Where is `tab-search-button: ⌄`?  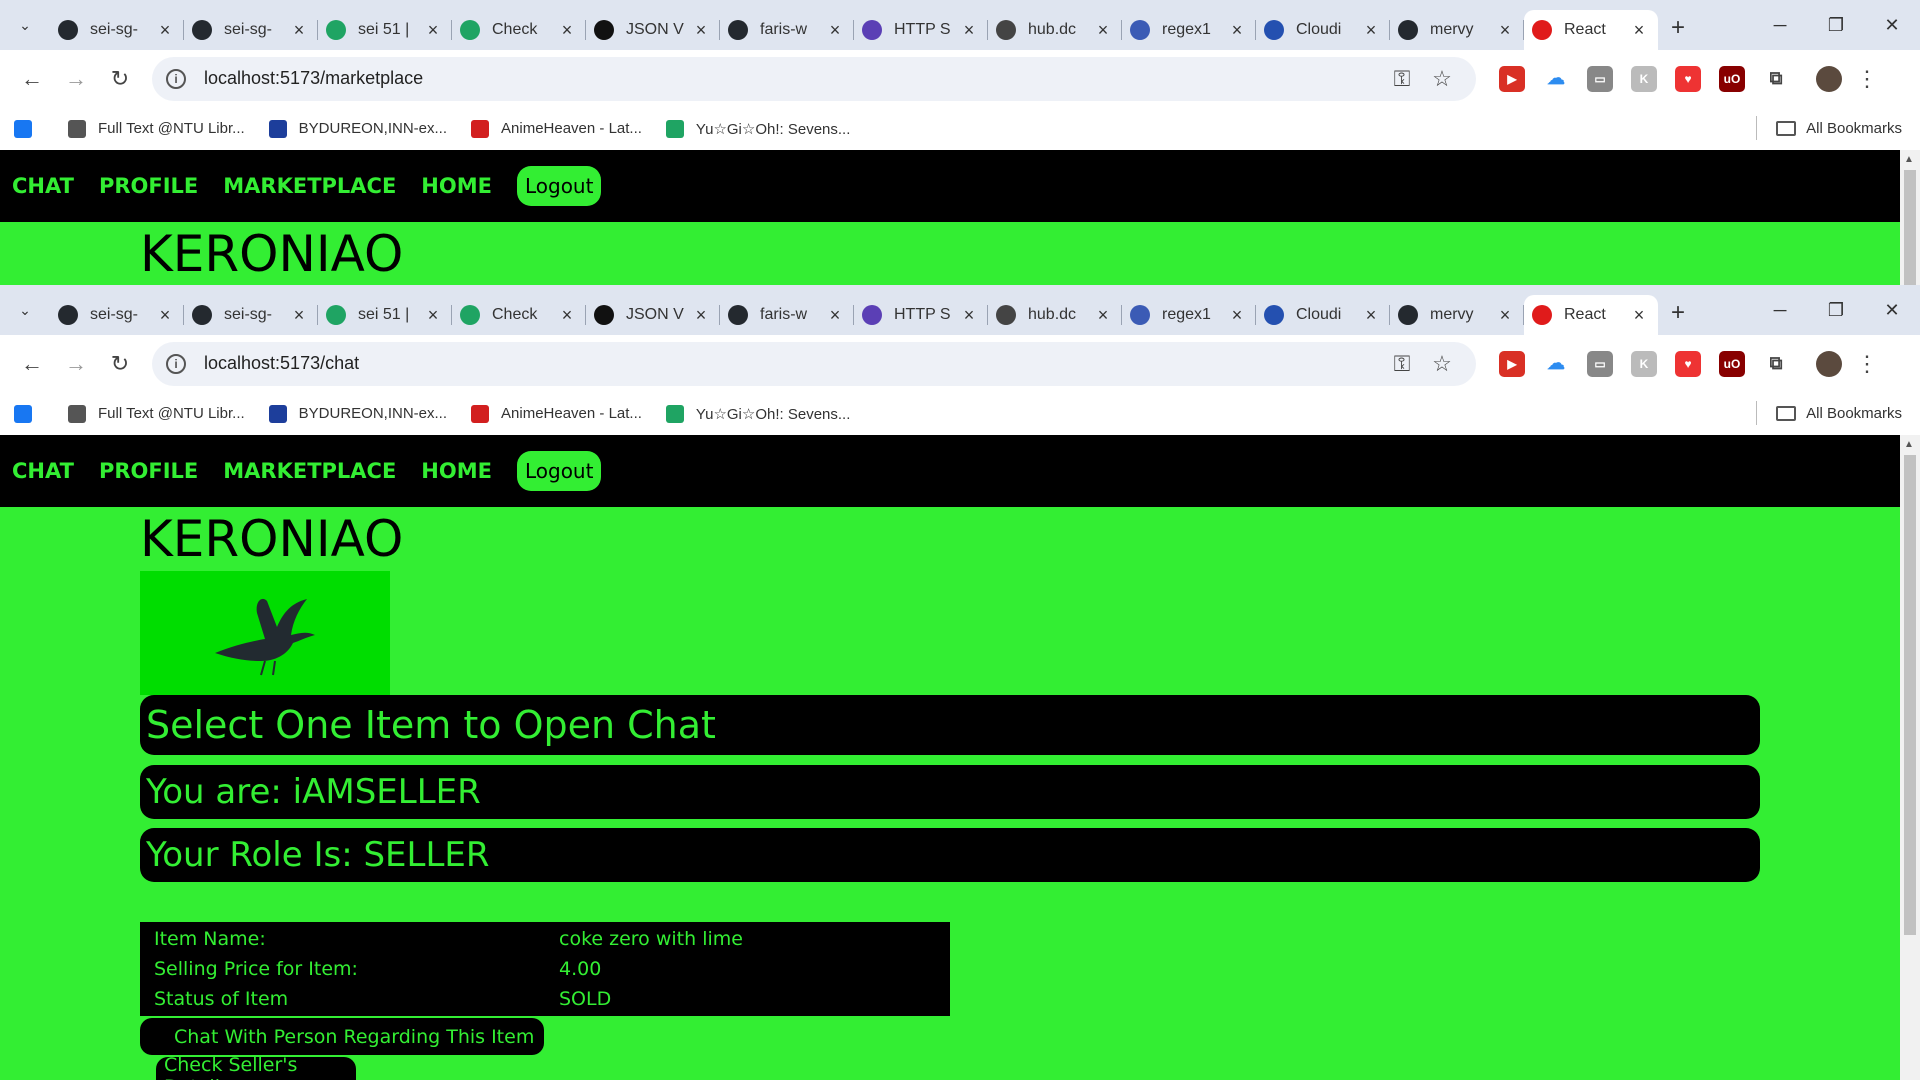
tab-search-button: ⌄ is located at coordinates (25, 25).